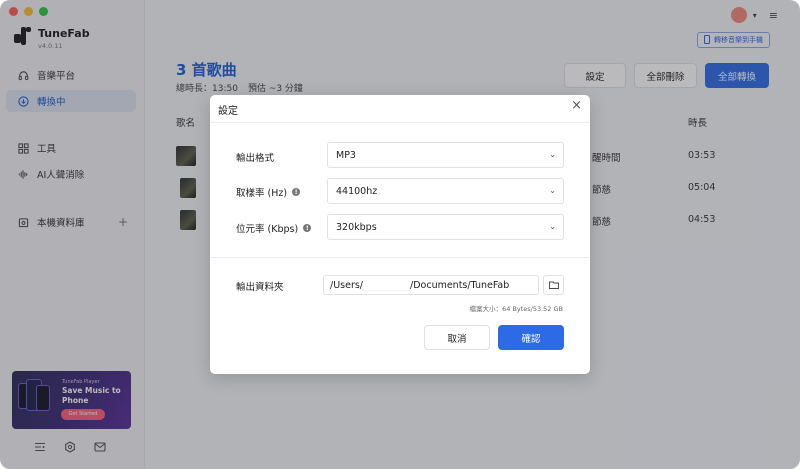  I want to click on output-folder-label: 輸出資料夾, so click(260, 287).